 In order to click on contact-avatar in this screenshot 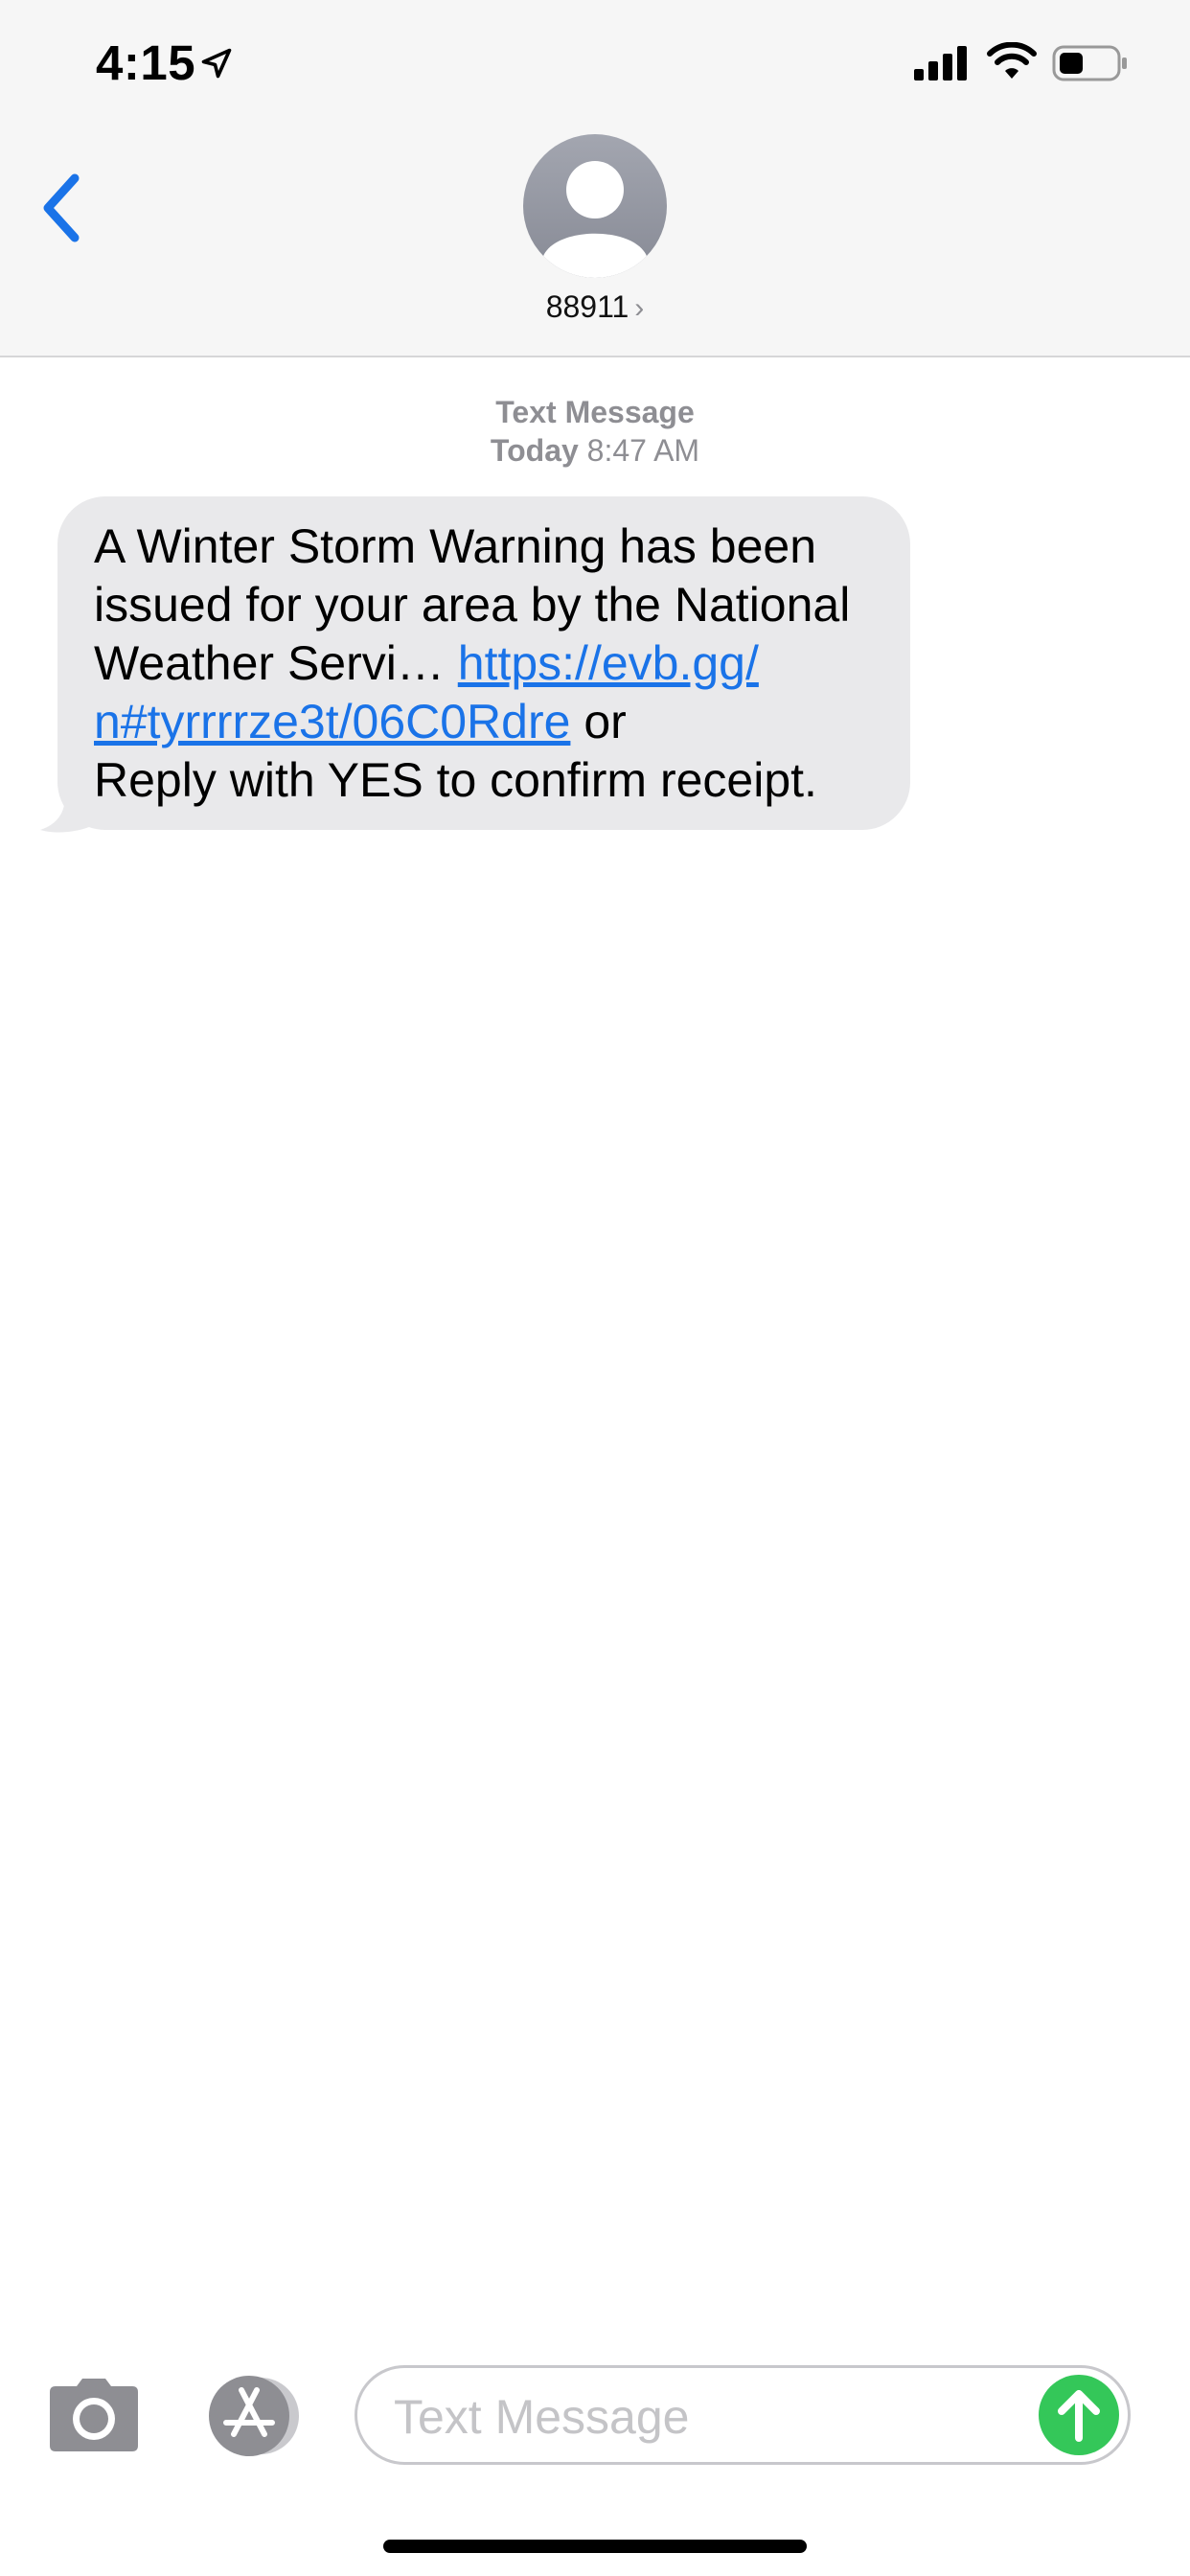, I will do `click(595, 206)`.